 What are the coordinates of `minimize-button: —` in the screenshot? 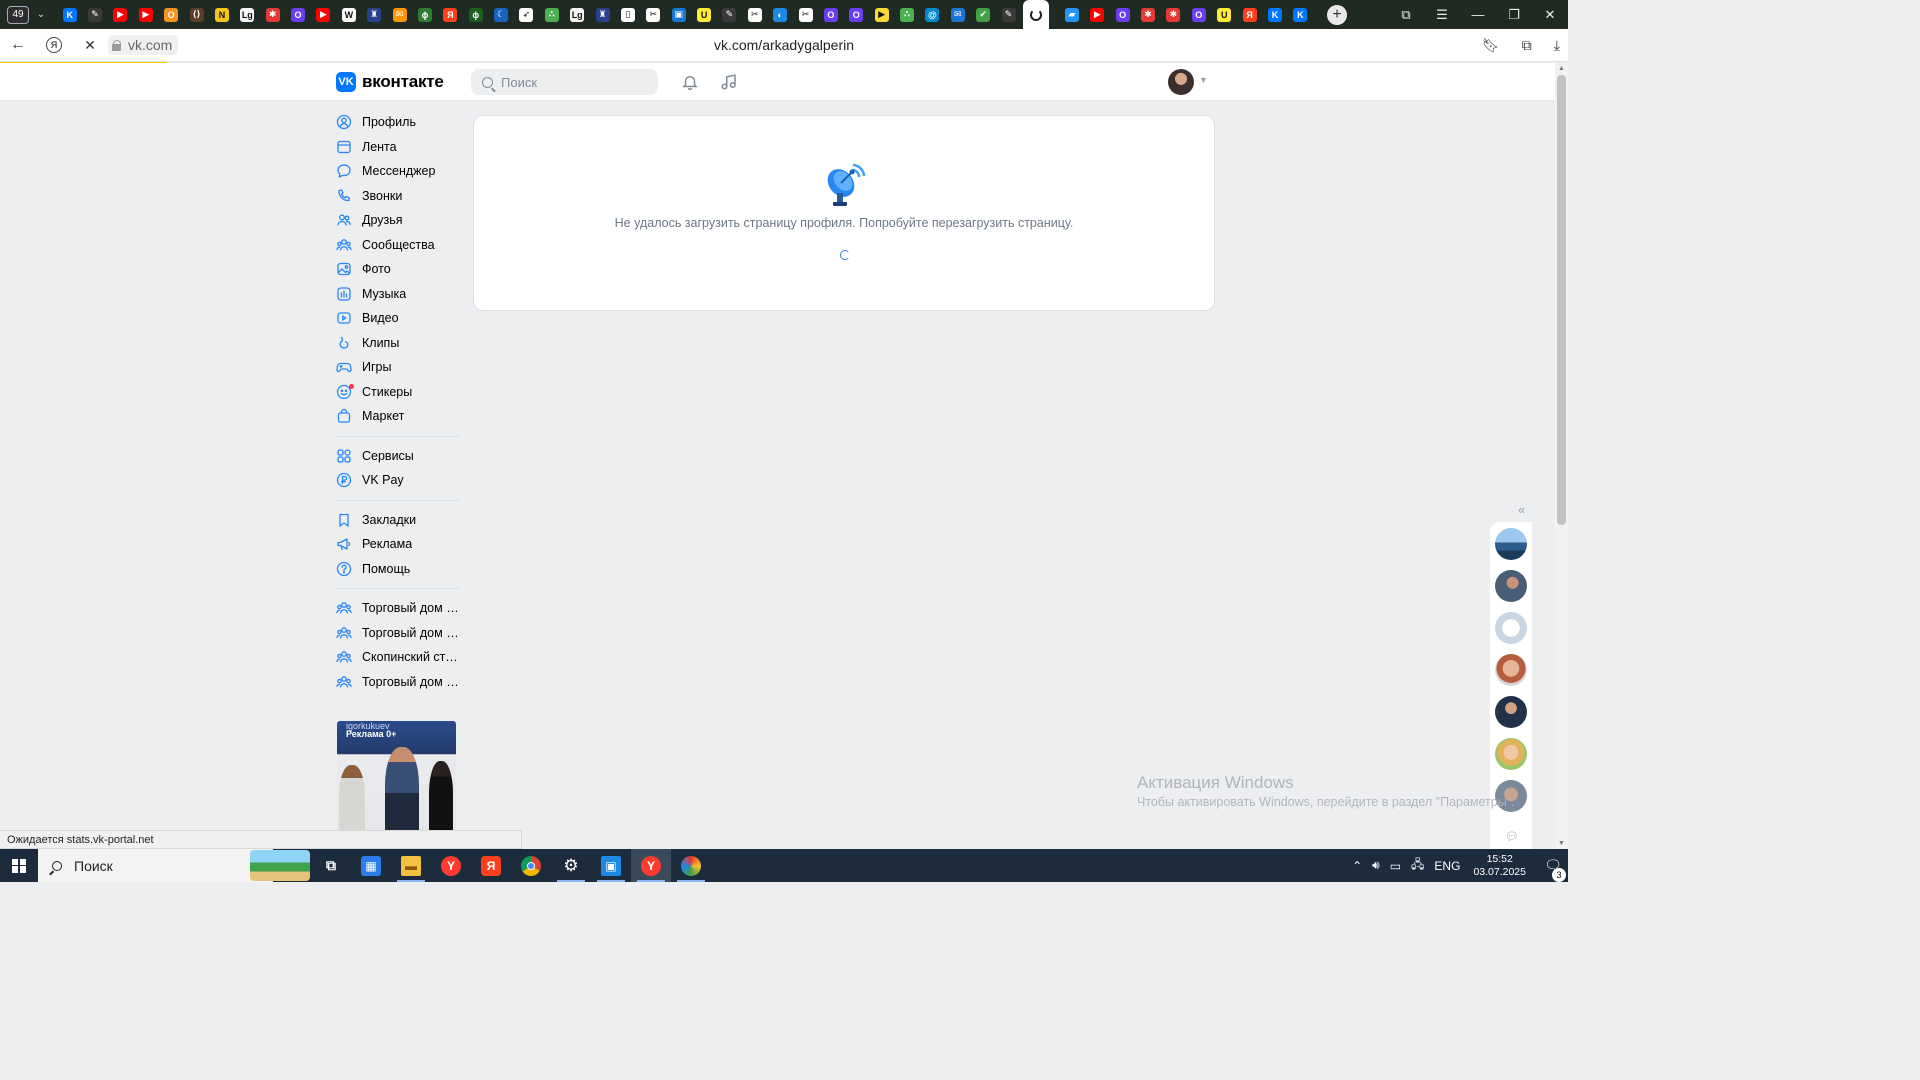 It's located at (1478, 14).